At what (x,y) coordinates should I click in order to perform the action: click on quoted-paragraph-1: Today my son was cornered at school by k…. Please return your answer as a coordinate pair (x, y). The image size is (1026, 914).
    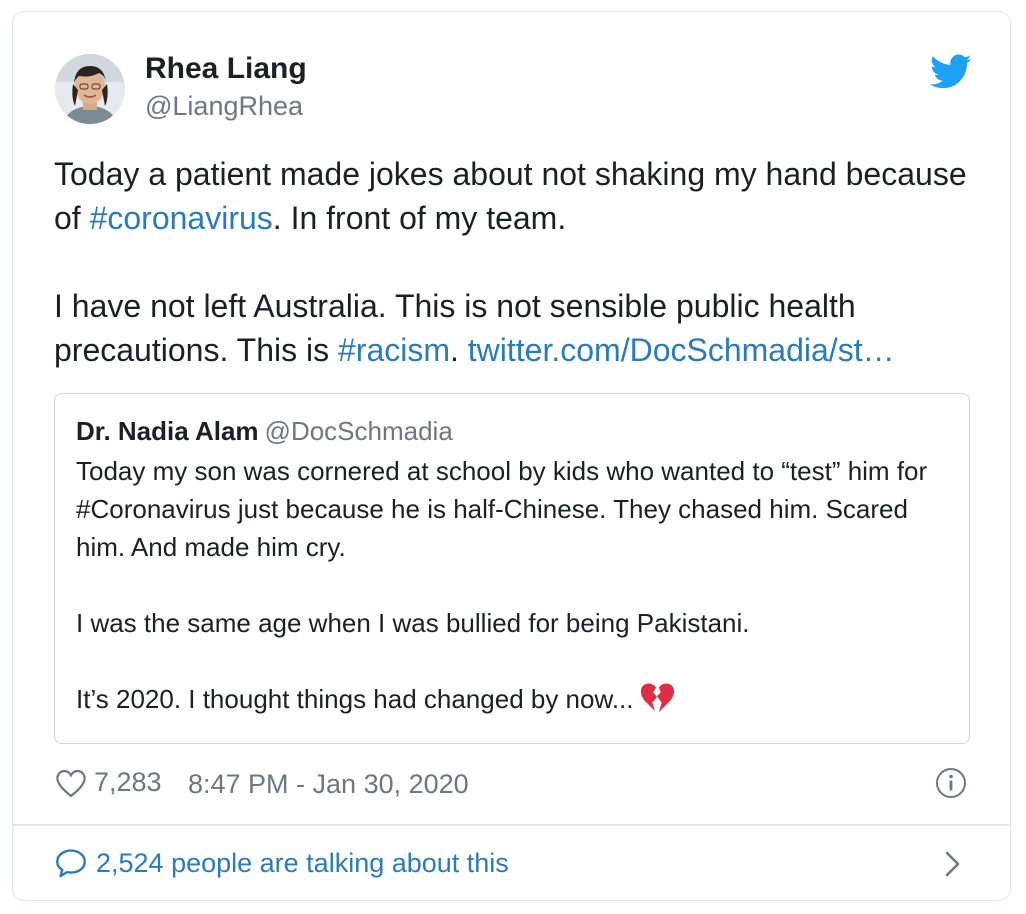
    Looking at the image, I should click on (502, 509).